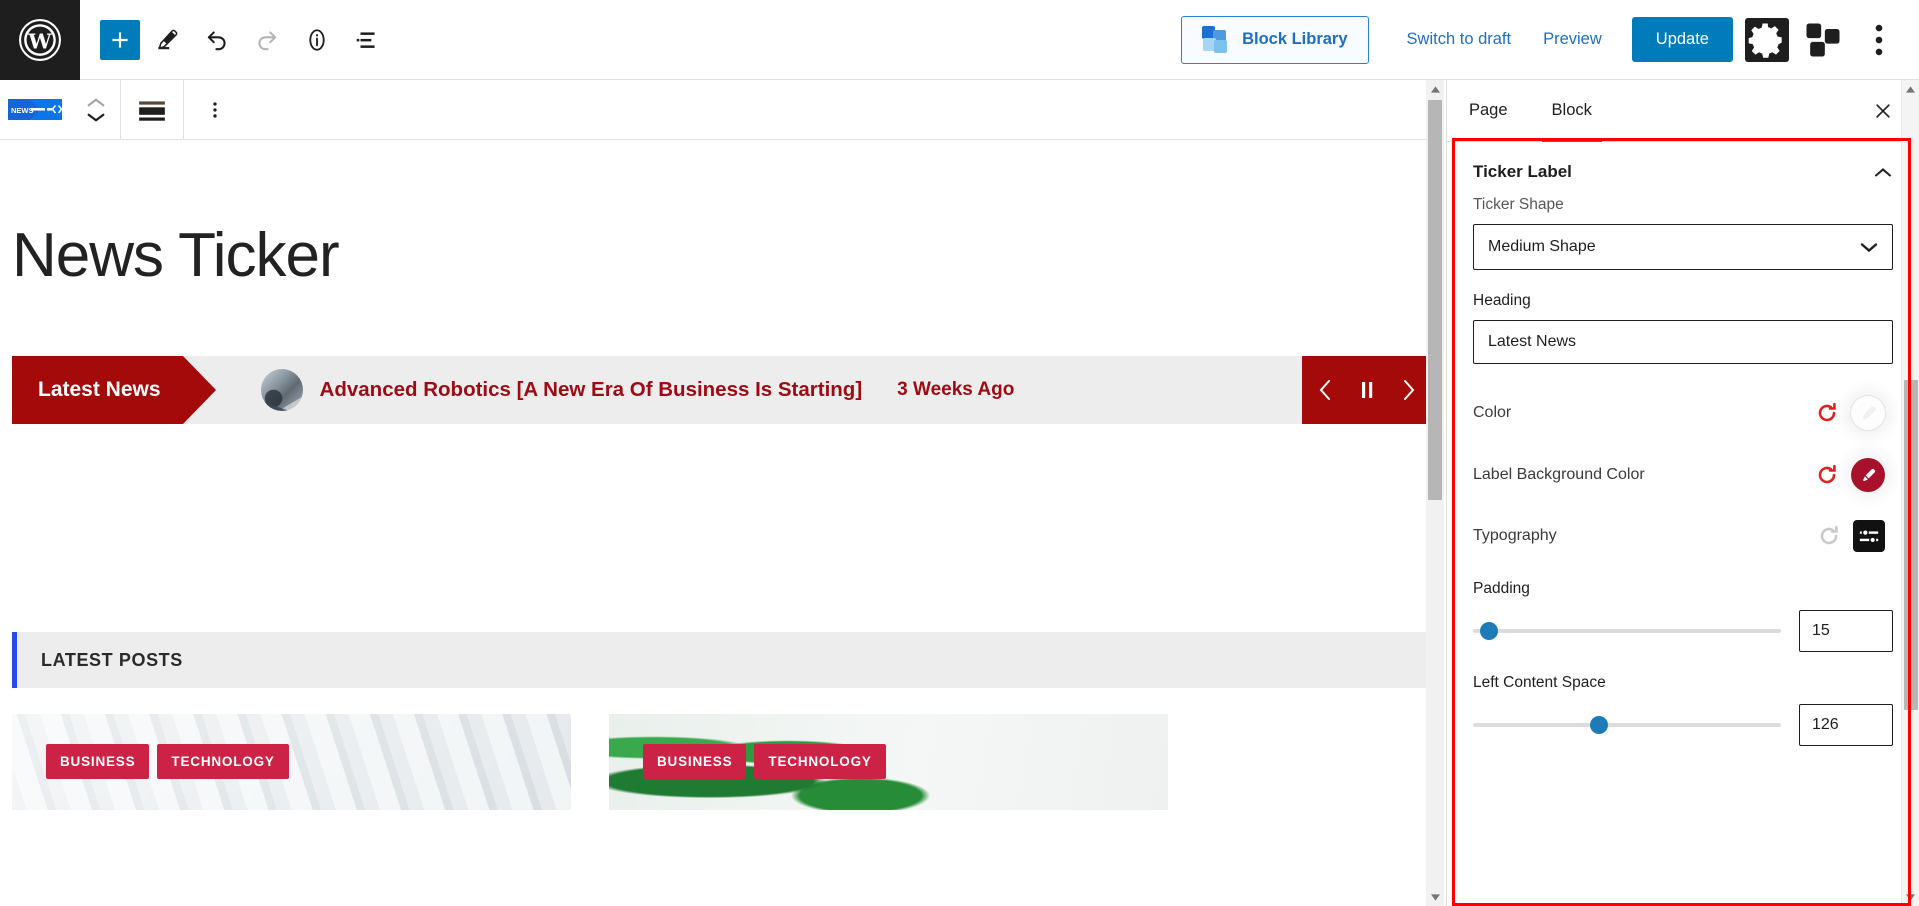 The image size is (1919, 906). I want to click on padding-slider, so click(1627, 631).